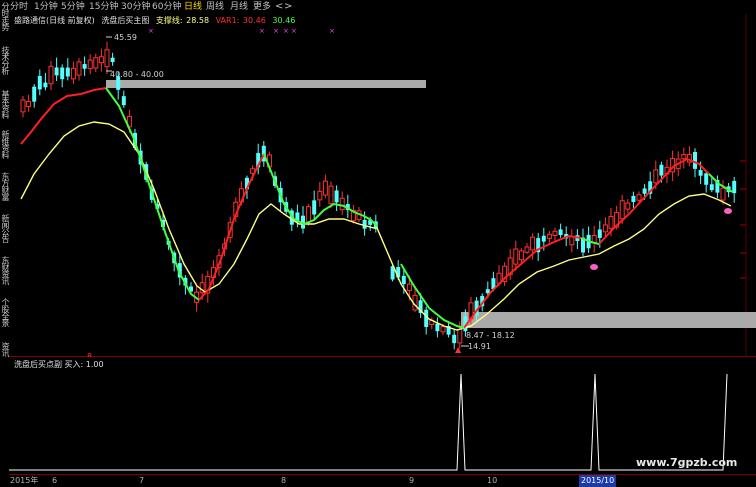 The width and height of the screenshot is (756, 487). I want to click on tab-60min: 60分钟, so click(166, 7).